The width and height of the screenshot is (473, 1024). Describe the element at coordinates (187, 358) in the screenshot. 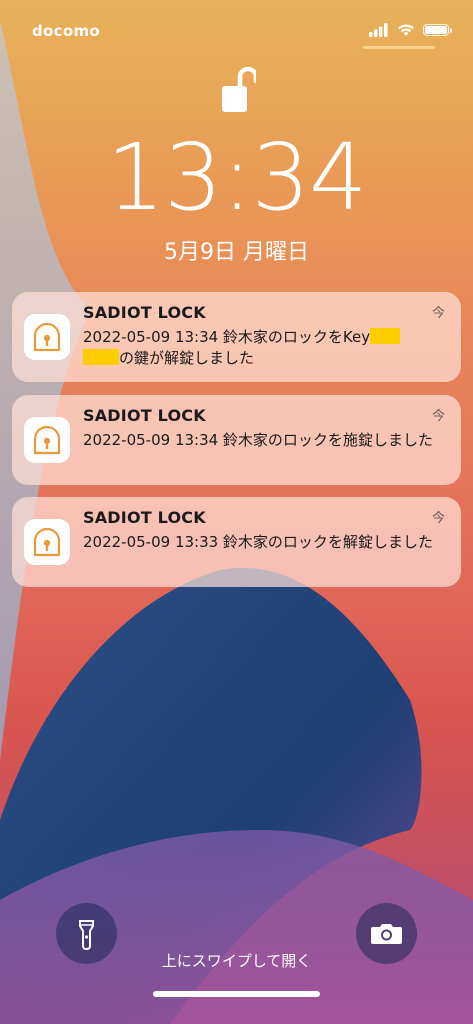

I see `notification-message-part2: の鍵が解錠しました` at that location.